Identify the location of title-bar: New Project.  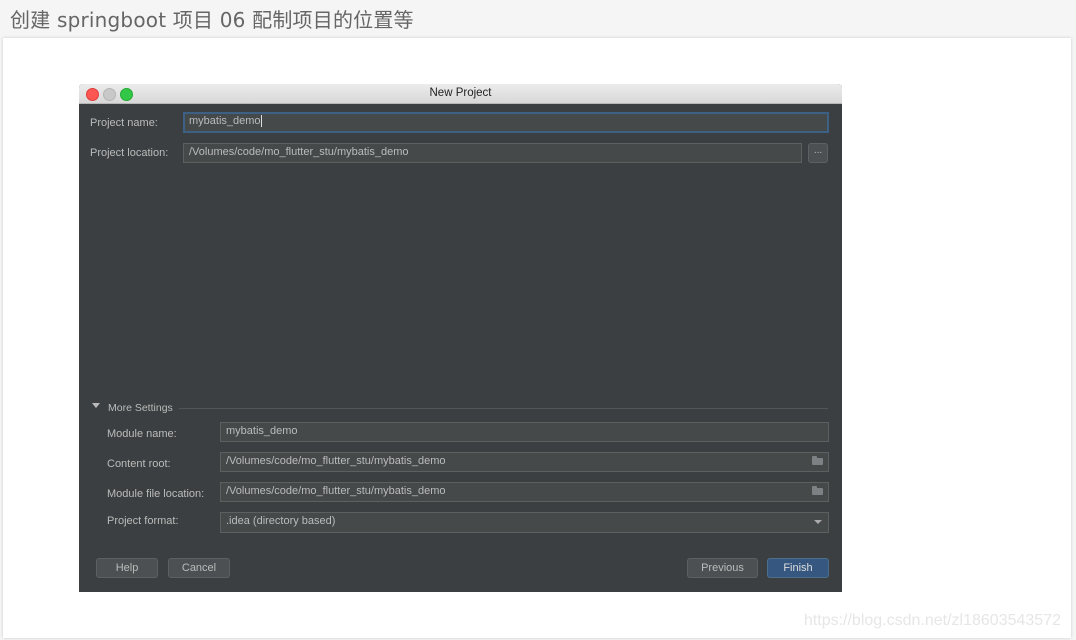
(460, 94).